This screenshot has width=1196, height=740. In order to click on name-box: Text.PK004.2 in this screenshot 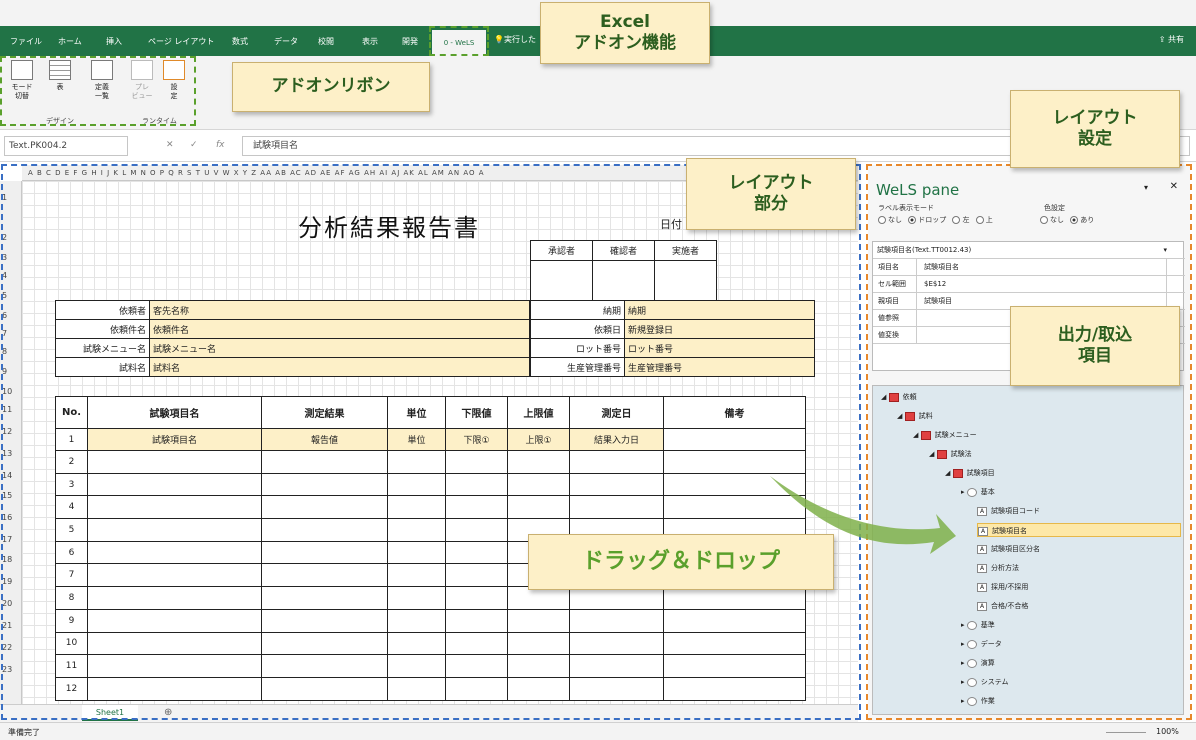, I will do `click(66, 146)`.